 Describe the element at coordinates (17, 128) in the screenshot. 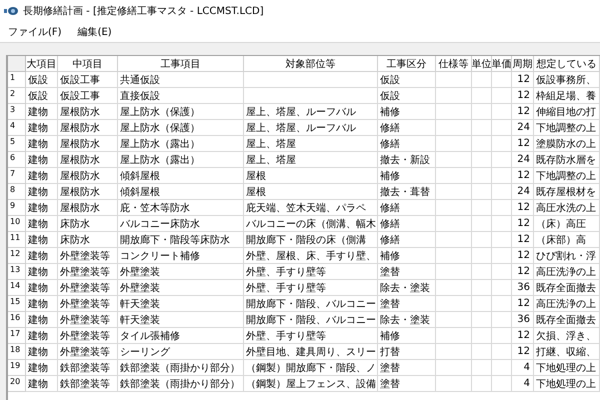

I see `row-header: 4` at that location.